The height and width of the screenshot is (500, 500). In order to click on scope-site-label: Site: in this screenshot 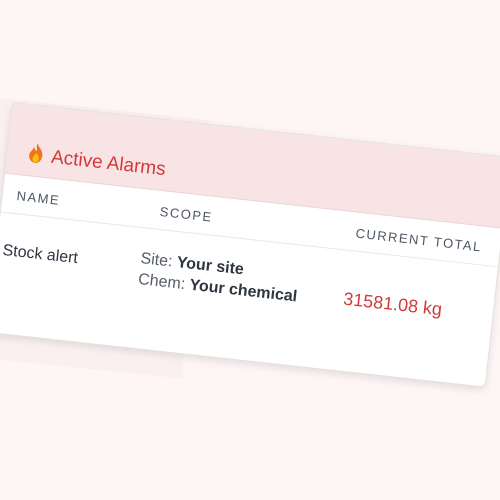, I will do `click(156, 260)`.